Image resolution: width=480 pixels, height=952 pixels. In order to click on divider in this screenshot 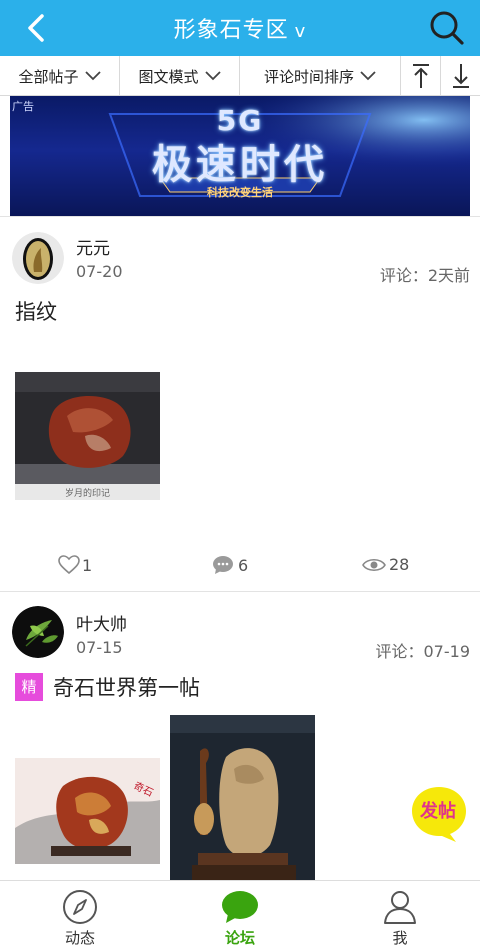, I will do `click(240, 216)`.